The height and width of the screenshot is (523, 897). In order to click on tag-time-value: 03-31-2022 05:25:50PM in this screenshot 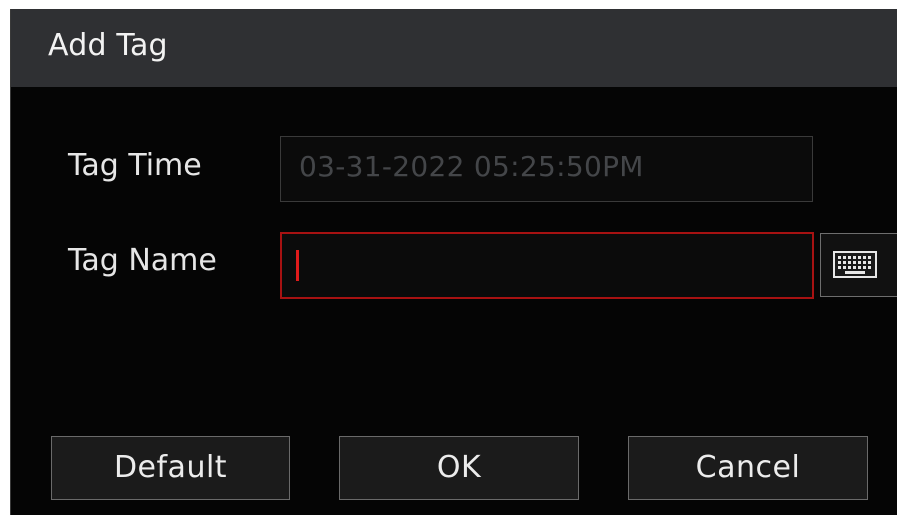, I will do `click(471, 166)`.